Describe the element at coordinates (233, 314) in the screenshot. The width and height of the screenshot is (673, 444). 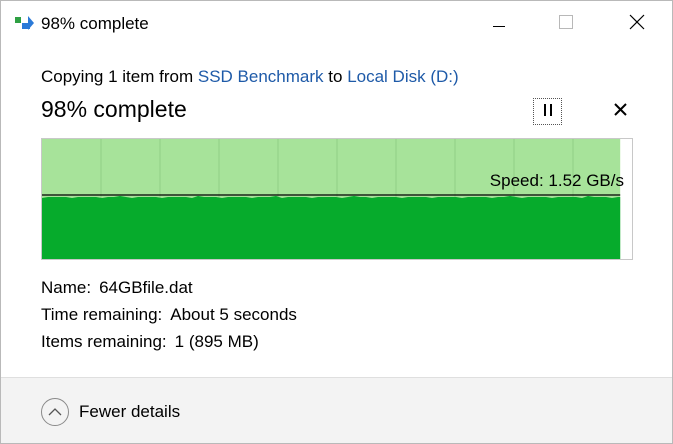
I see `time-remaining-value: About 5 seconds` at that location.